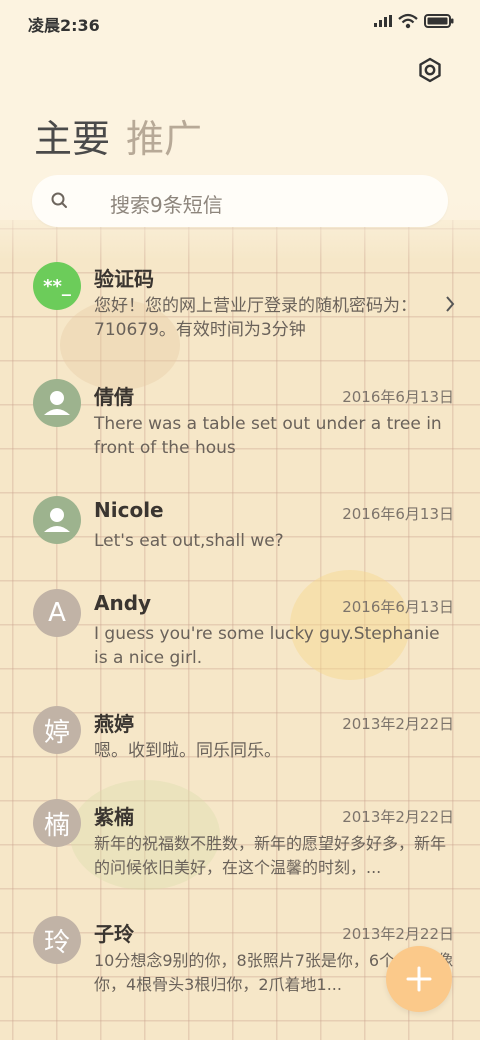 The image size is (480, 1040). Describe the element at coordinates (129, 510) in the screenshot. I see `contact-name: Nicole` at that location.